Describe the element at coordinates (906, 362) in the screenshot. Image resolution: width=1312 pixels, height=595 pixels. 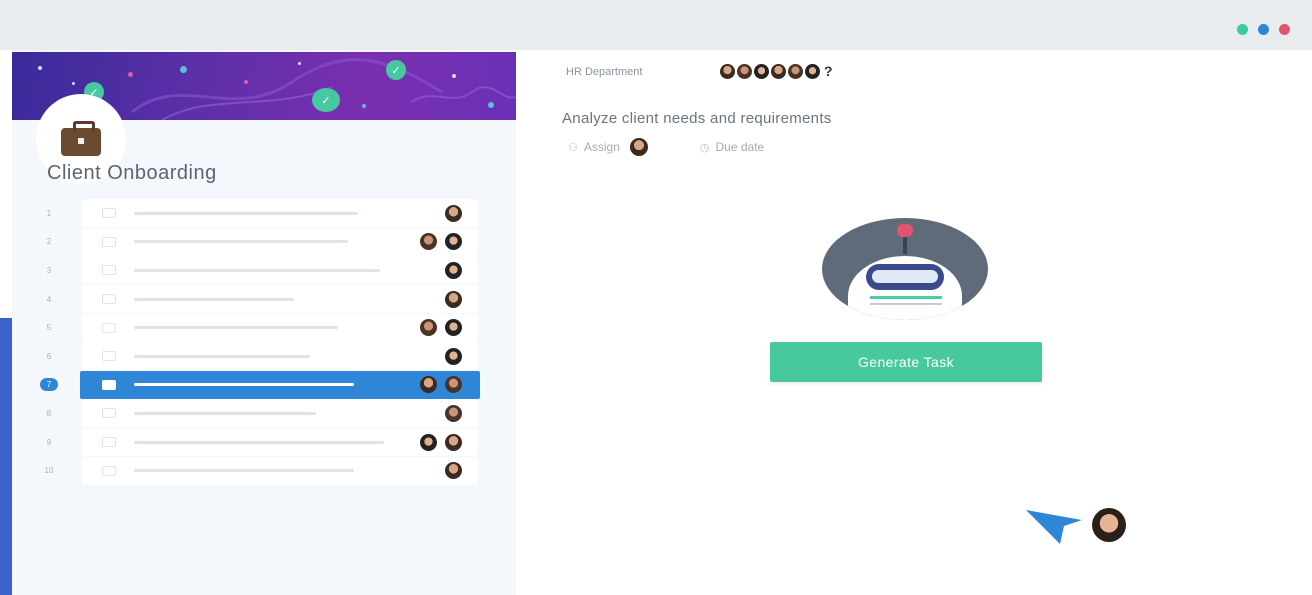
I see `generate-task-button: Generate Task` at that location.